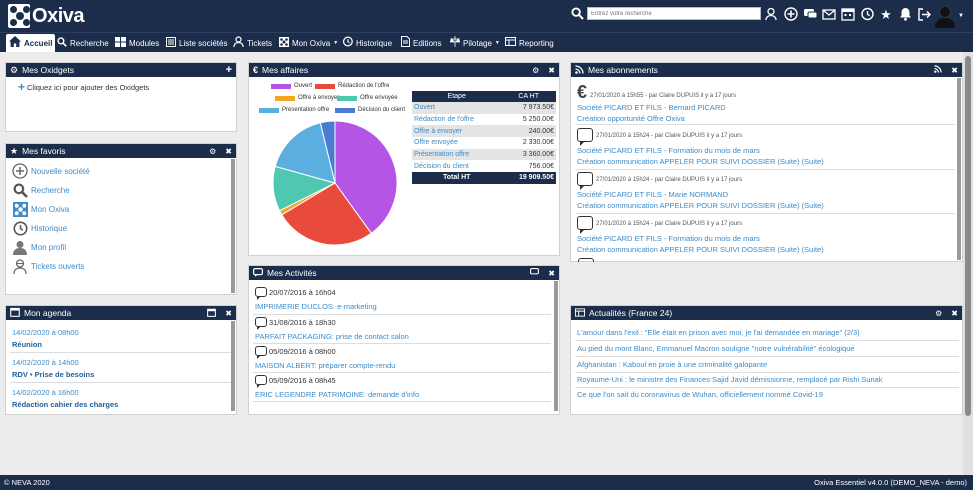  I want to click on chat-icon, so click(810, 14).